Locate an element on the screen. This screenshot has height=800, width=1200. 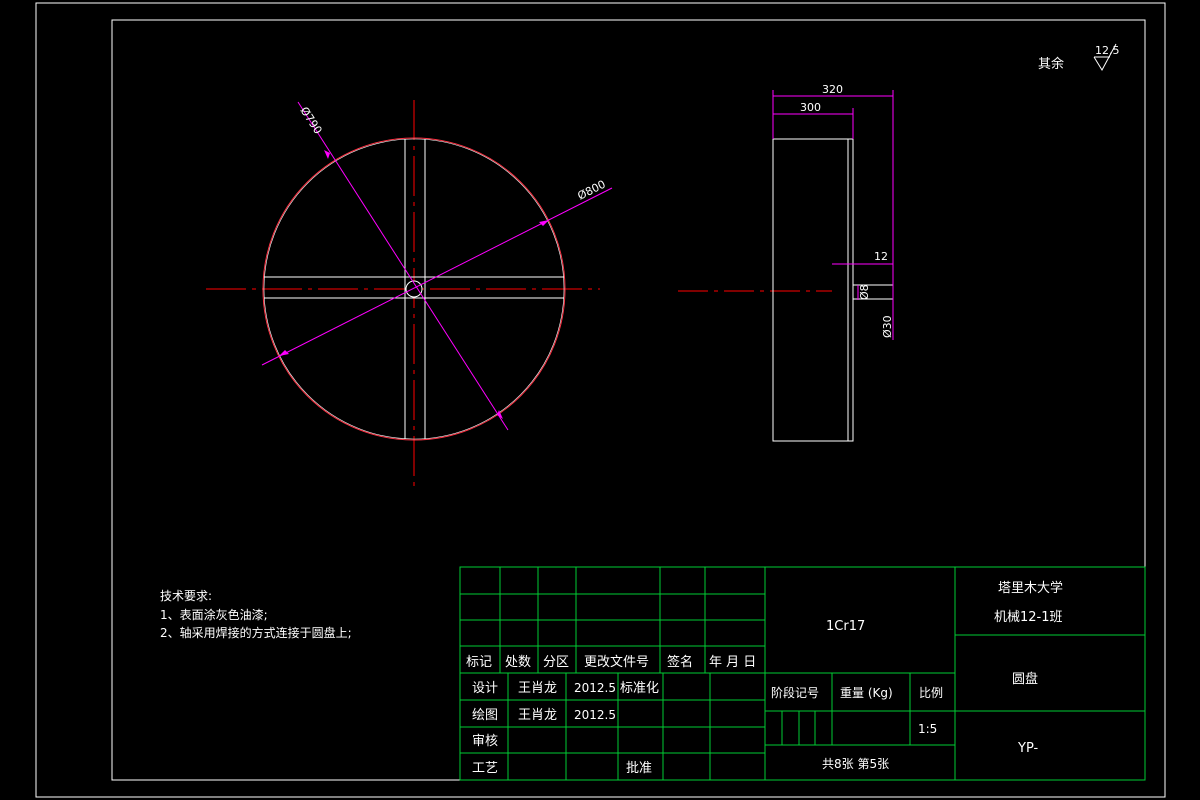
notes-title: 技术要求: is located at coordinates (186, 596).